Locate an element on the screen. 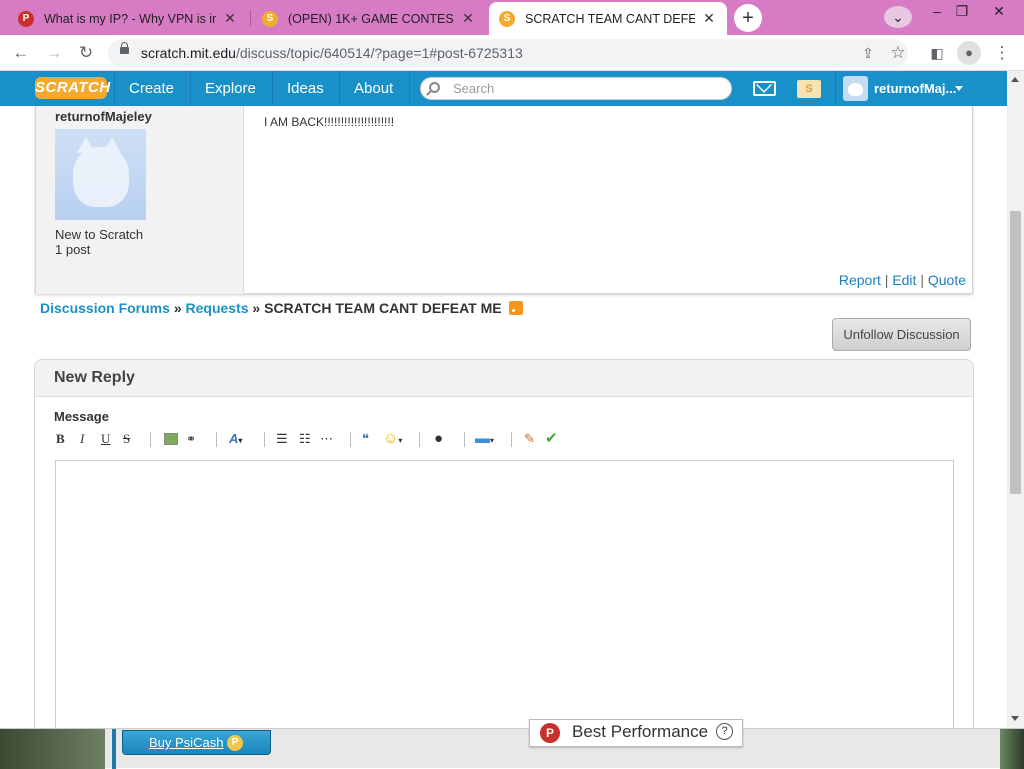 This screenshot has width=1024, height=769. my-stuff-icon: S is located at coordinates (809, 89).